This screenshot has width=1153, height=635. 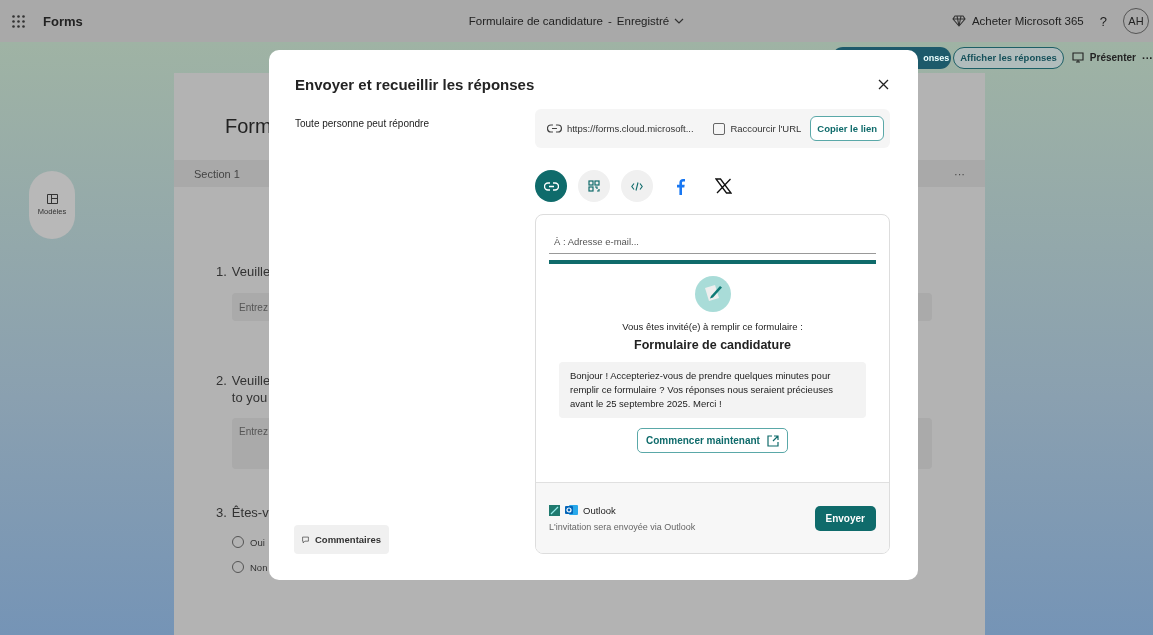 I want to click on question-number: 2., so click(x=221, y=381).